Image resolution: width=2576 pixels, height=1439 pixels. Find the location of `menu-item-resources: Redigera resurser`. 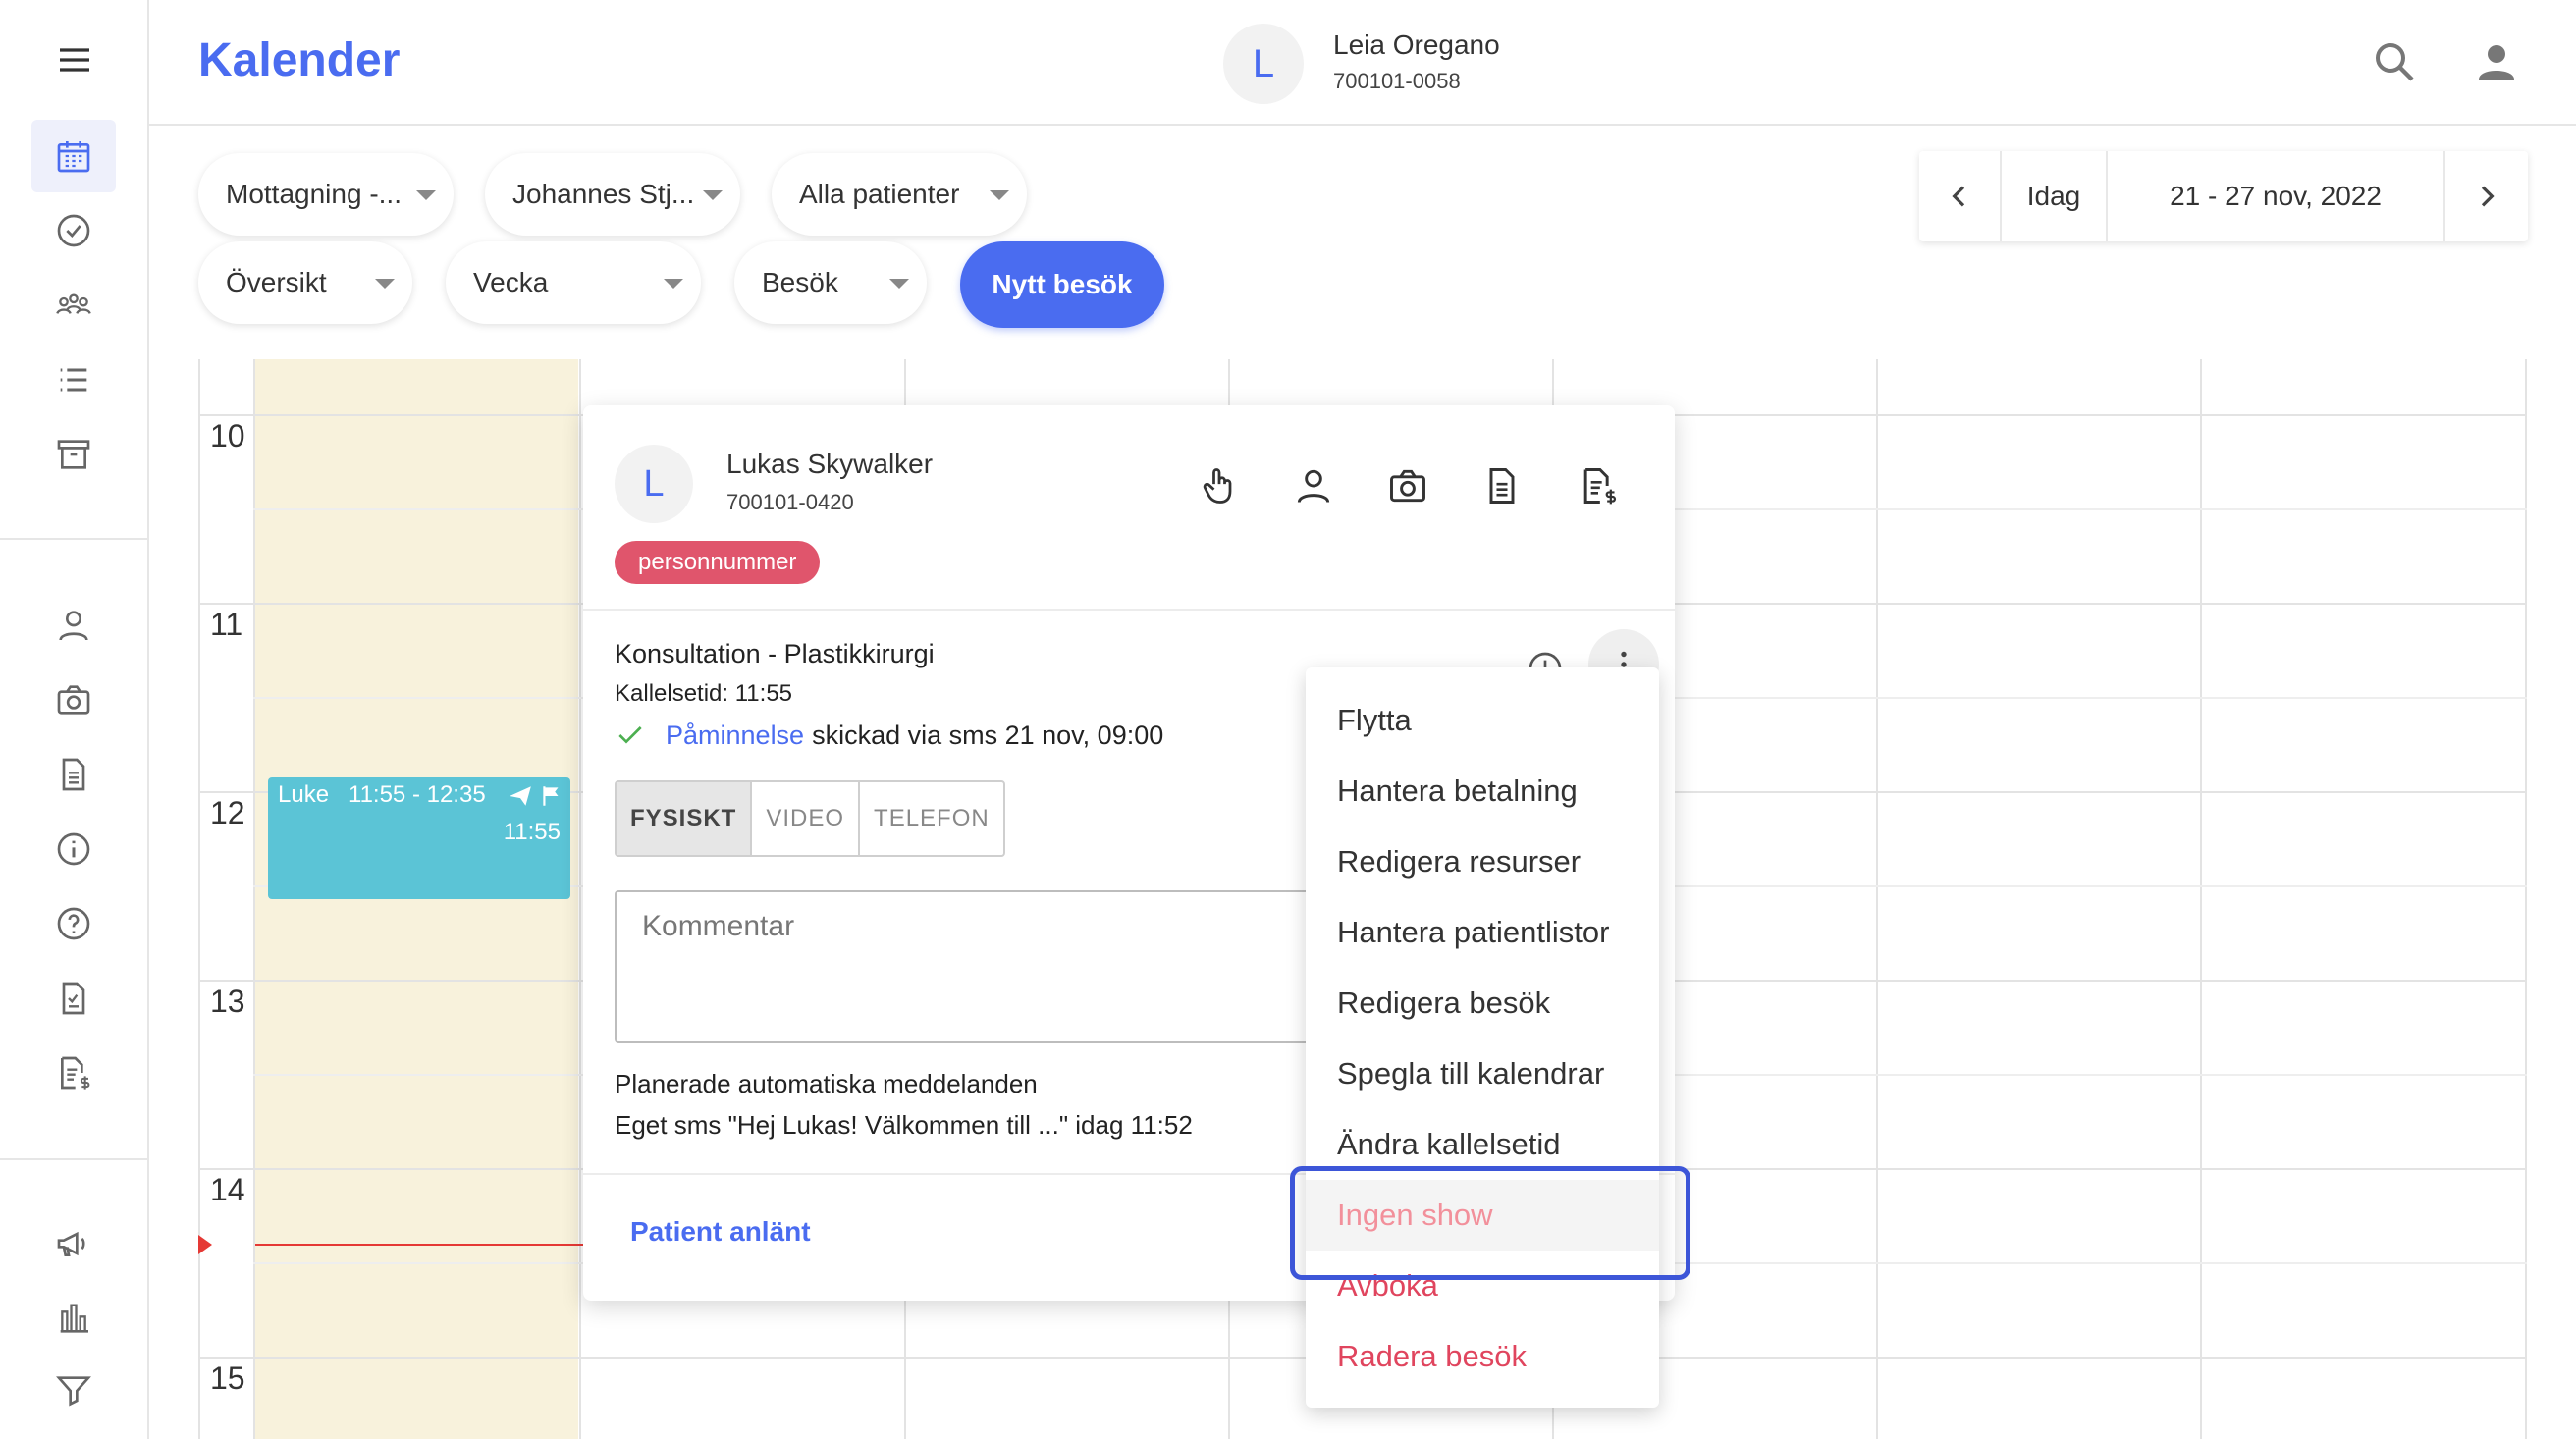

menu-item-resources: Redigera resurser is located at coordinates (1482, 861).